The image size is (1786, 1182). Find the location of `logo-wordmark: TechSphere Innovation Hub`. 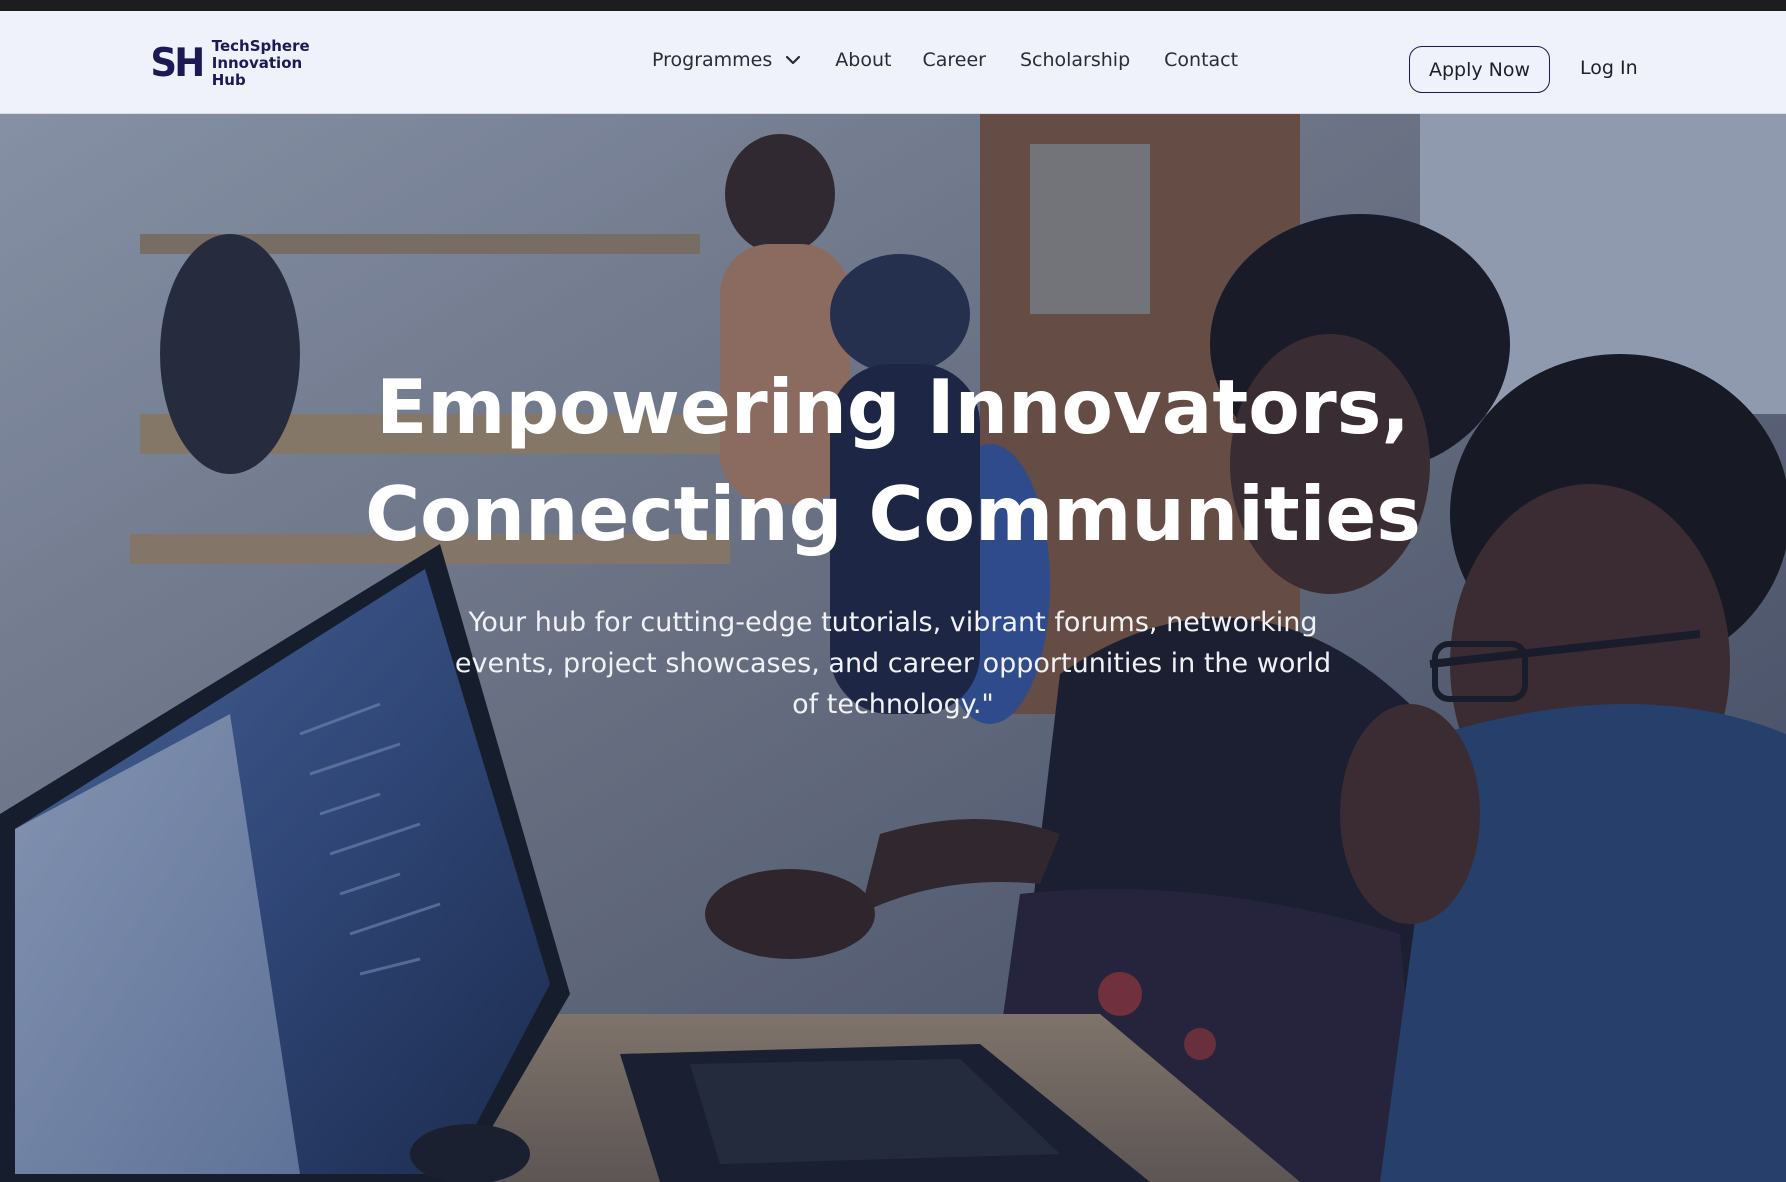

logo-wordmark: TechSphere Innovation Hub is located at coordinates (261, 63).